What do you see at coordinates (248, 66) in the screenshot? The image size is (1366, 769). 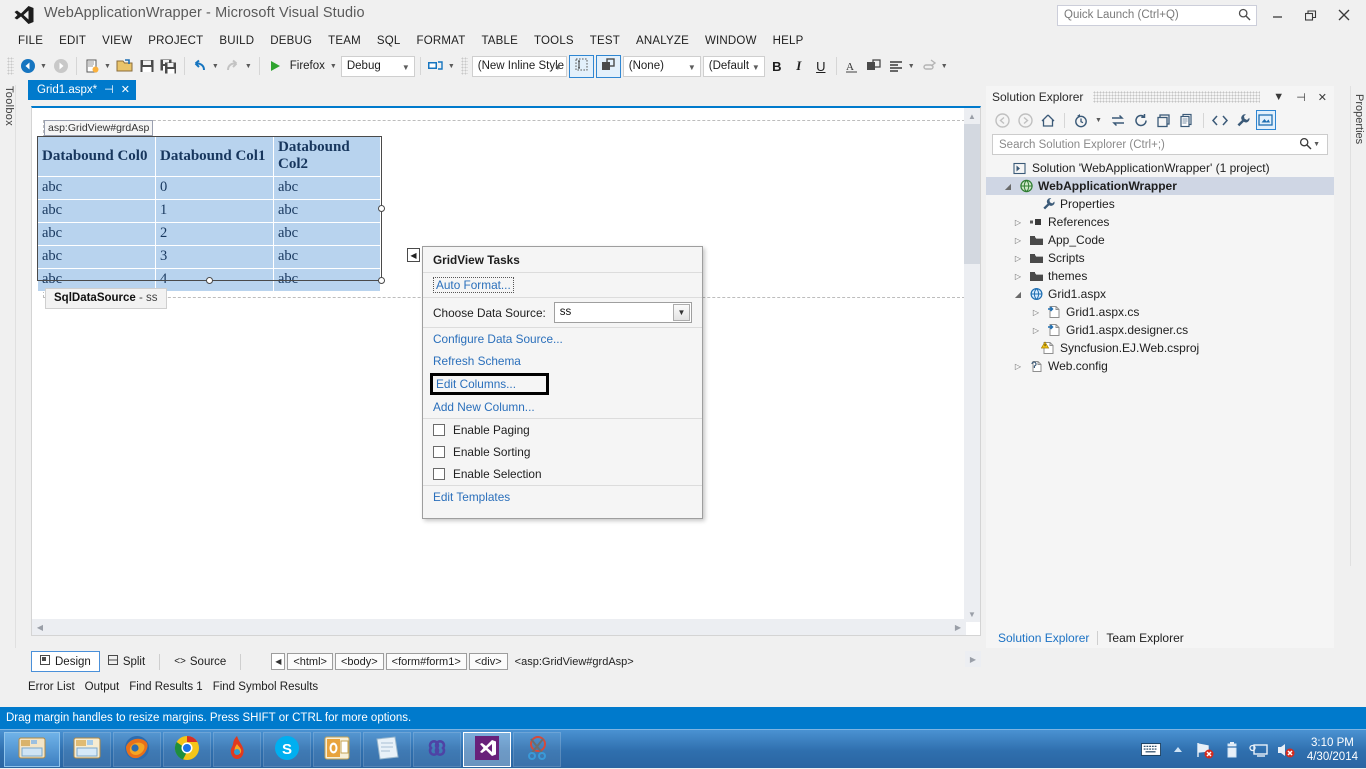 I see `redo-dropdown-icon: ▼` at bounding box center [248, 66].